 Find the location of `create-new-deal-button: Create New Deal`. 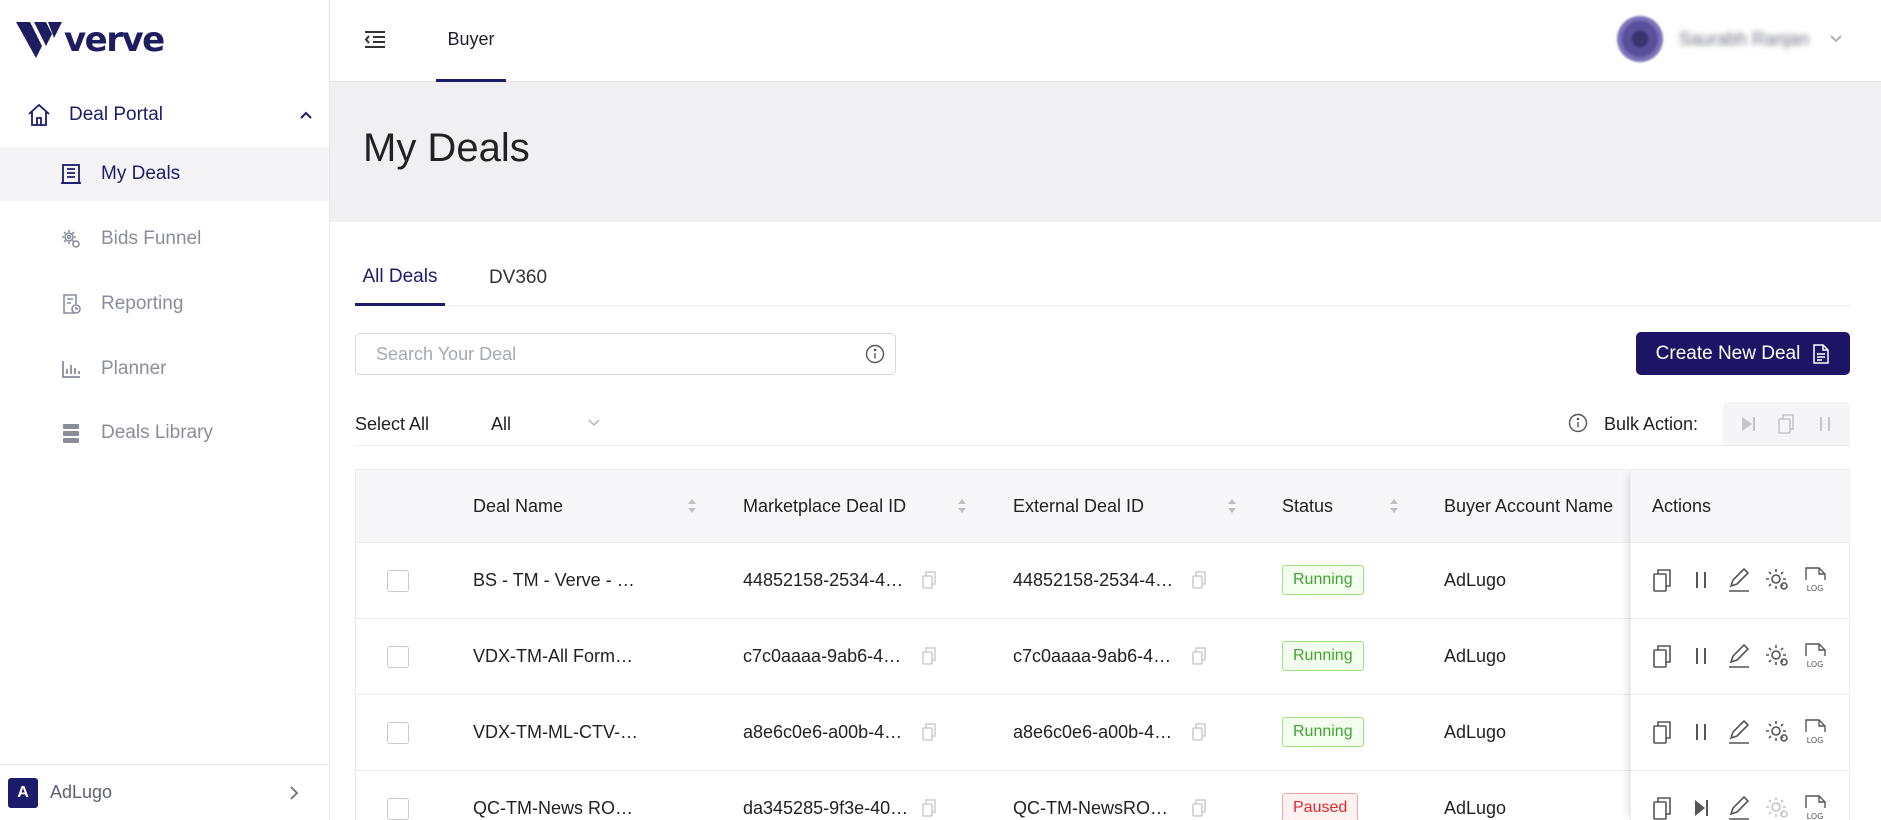

create-new-deal-button: Create New Deal is located at coordinates (1743, 353).